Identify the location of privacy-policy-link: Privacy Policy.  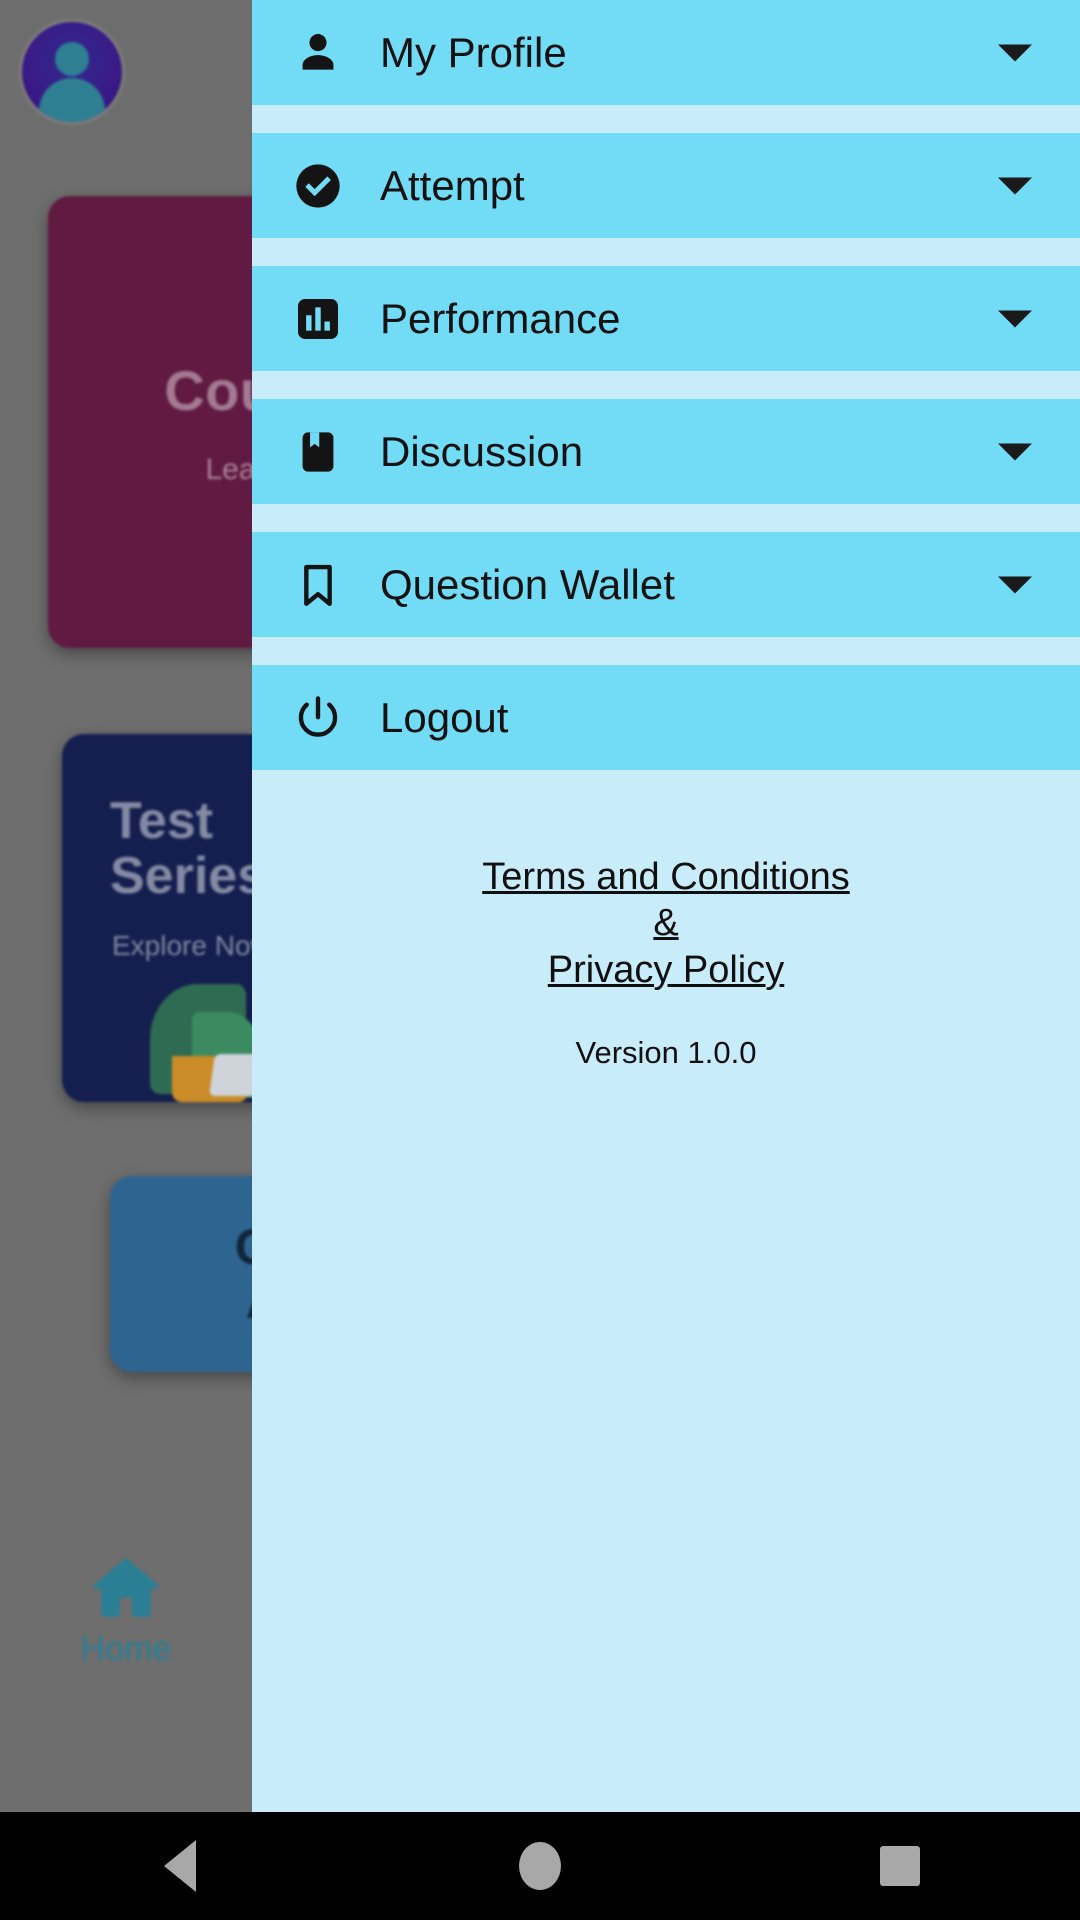
(666, 970).